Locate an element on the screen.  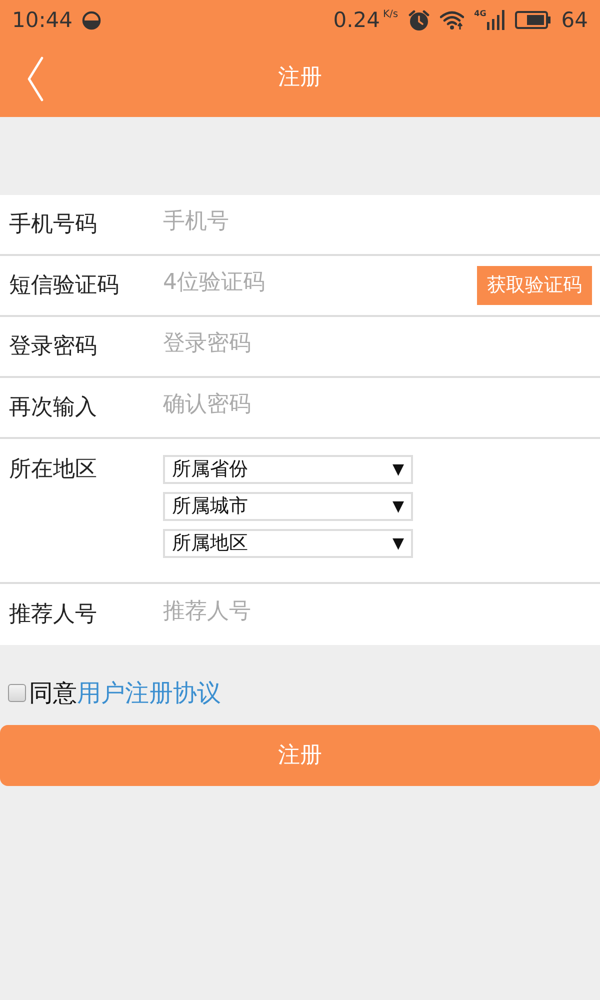
half-circle-icon is located at coordinates (91, 20).